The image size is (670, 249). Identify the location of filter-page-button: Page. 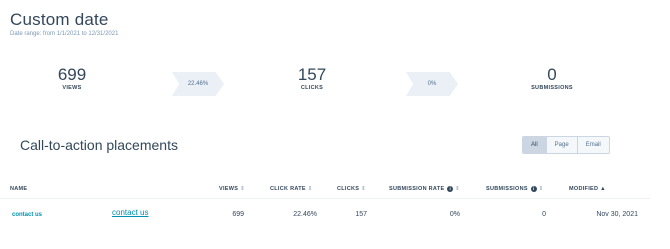
(562, 145).